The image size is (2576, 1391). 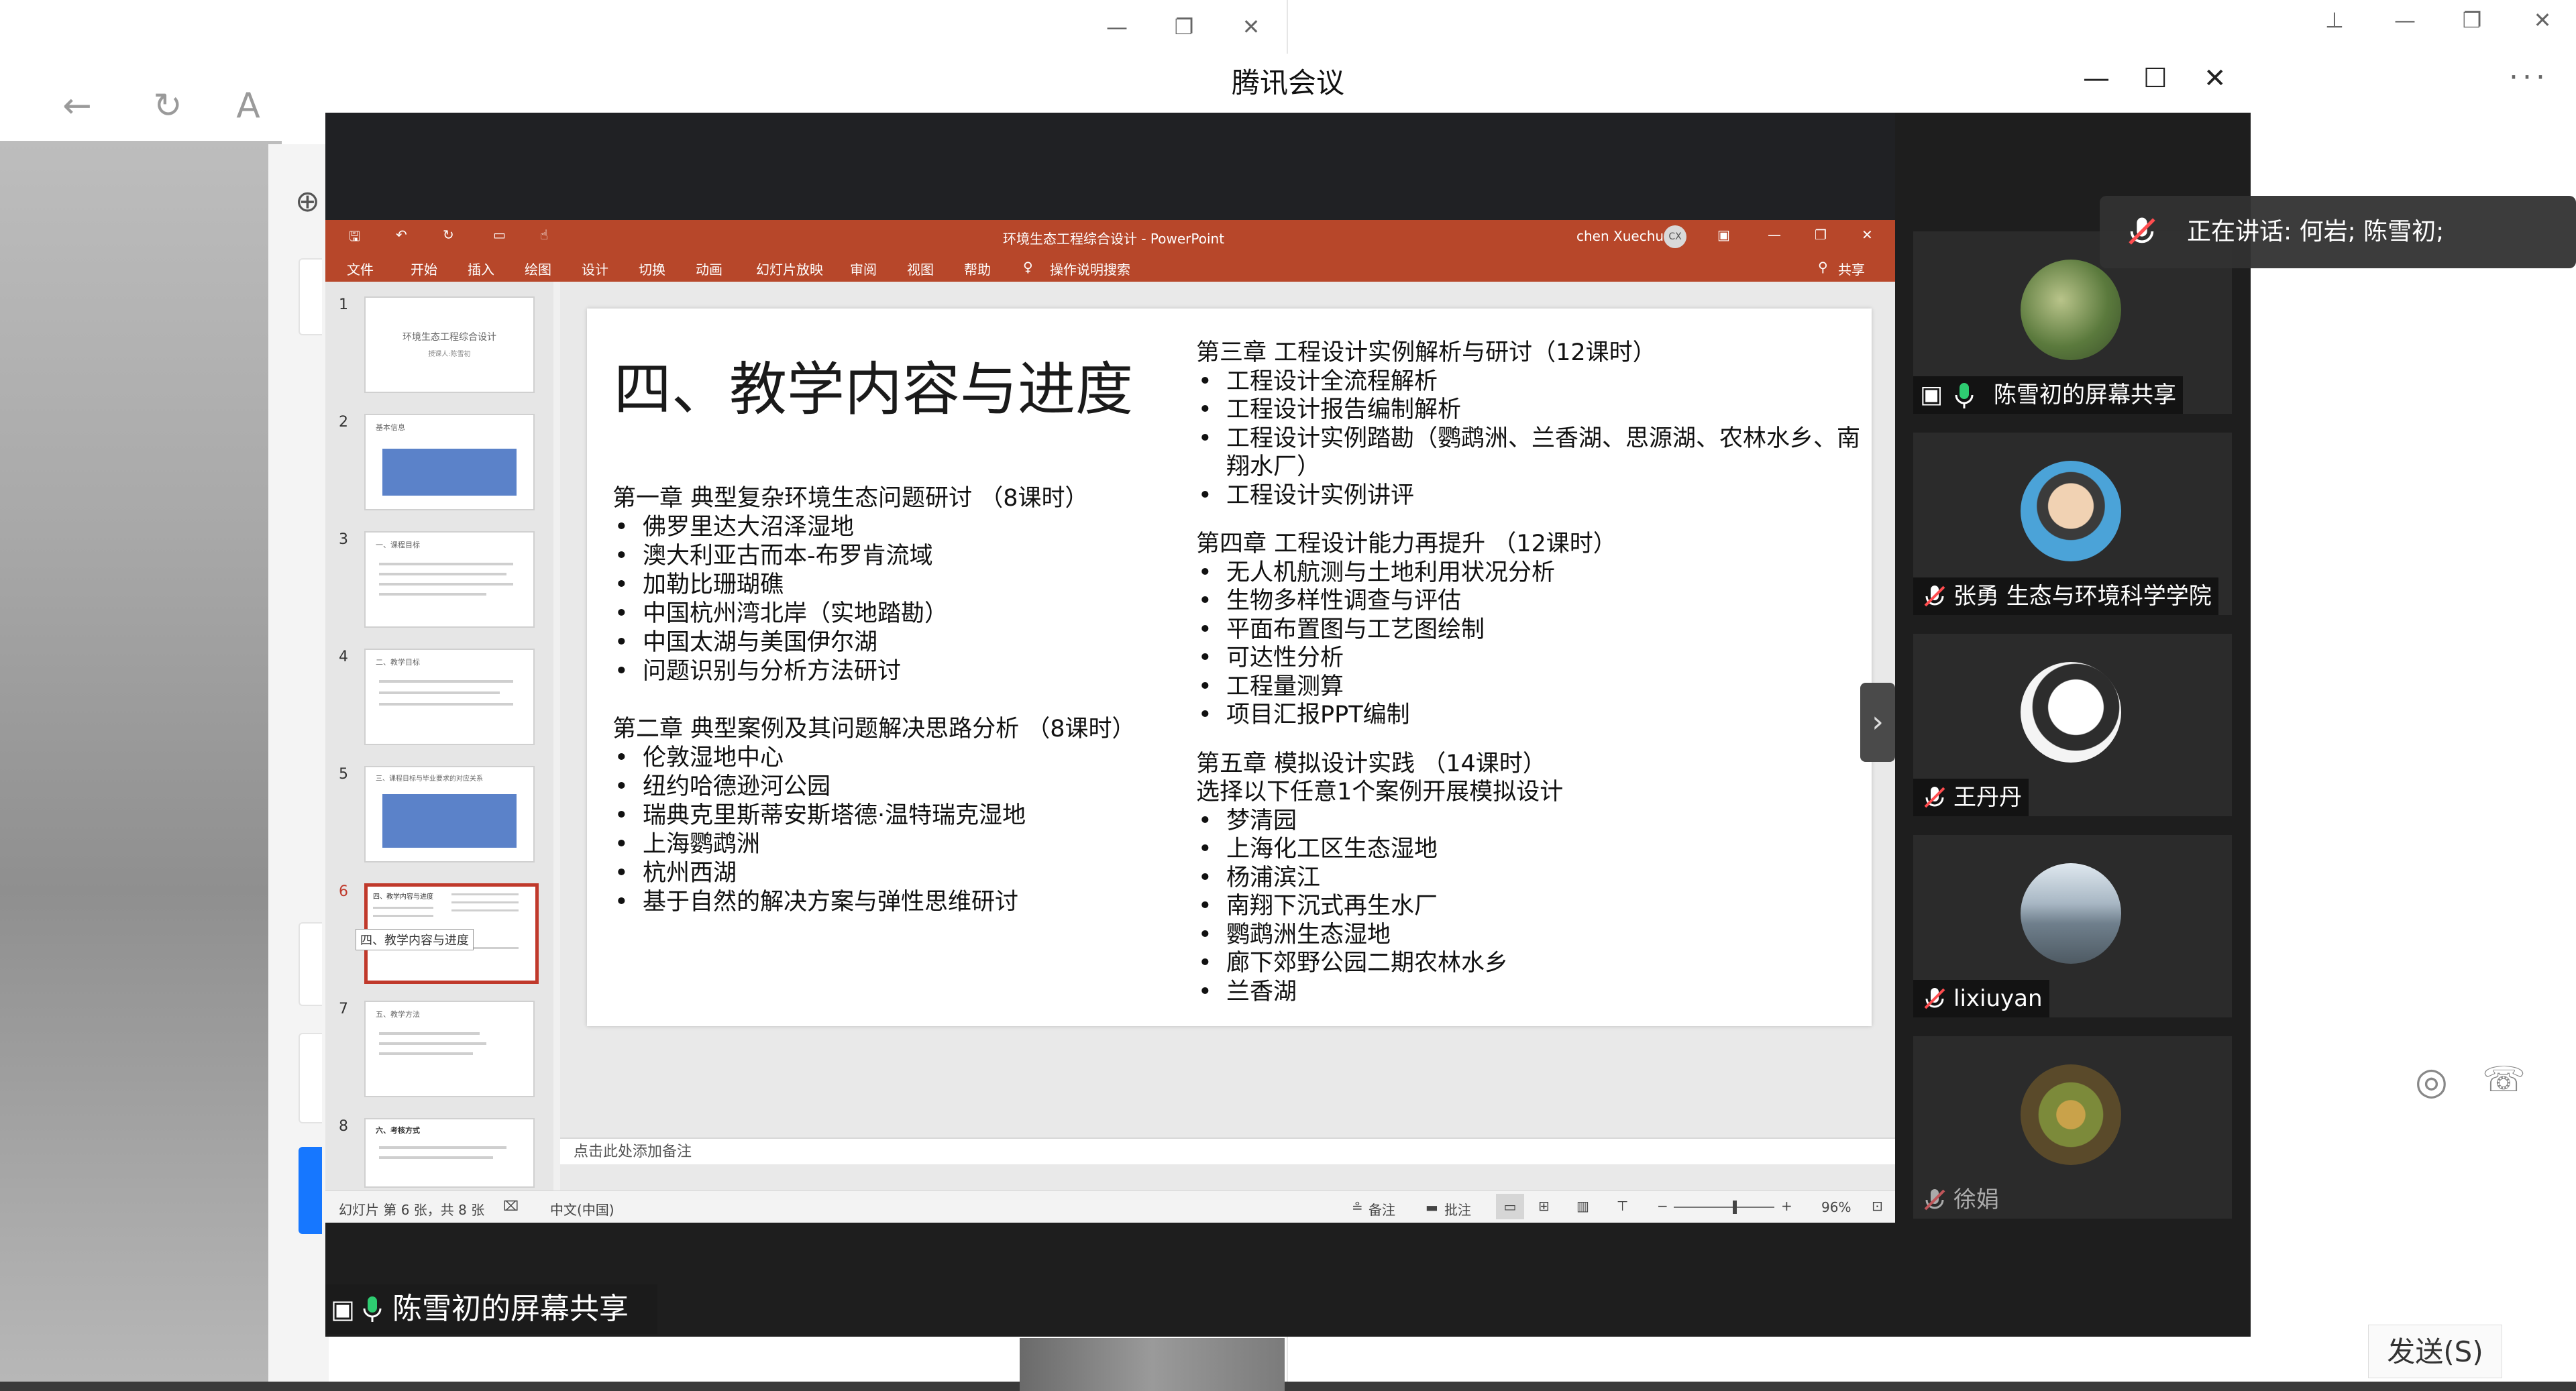 What do you see at coordinates (1529, 688) in the screenshot?
I see `list-item: 工程量测算` at bounding box center [1529, 688].